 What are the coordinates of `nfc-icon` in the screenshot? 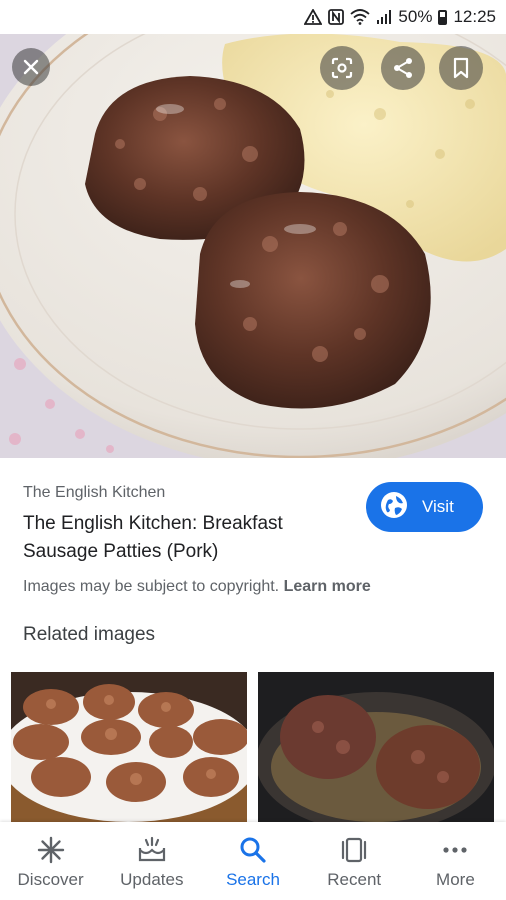 It's located at (336, 17).